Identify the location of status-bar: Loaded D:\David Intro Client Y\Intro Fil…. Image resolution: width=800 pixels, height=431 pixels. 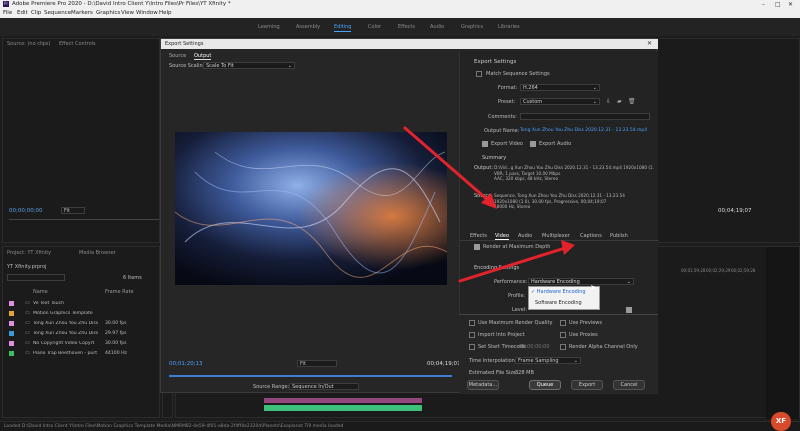
(400, 426).